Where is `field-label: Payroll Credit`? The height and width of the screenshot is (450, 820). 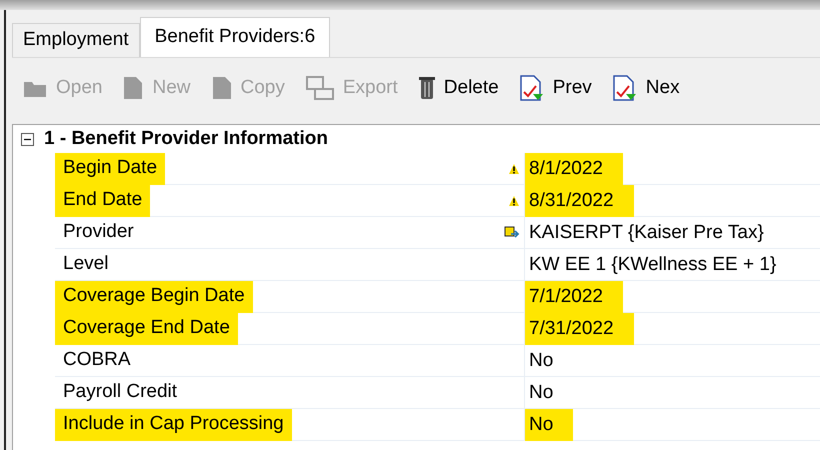
field-label: Payroll Credit is located at coordinates (120, 392).